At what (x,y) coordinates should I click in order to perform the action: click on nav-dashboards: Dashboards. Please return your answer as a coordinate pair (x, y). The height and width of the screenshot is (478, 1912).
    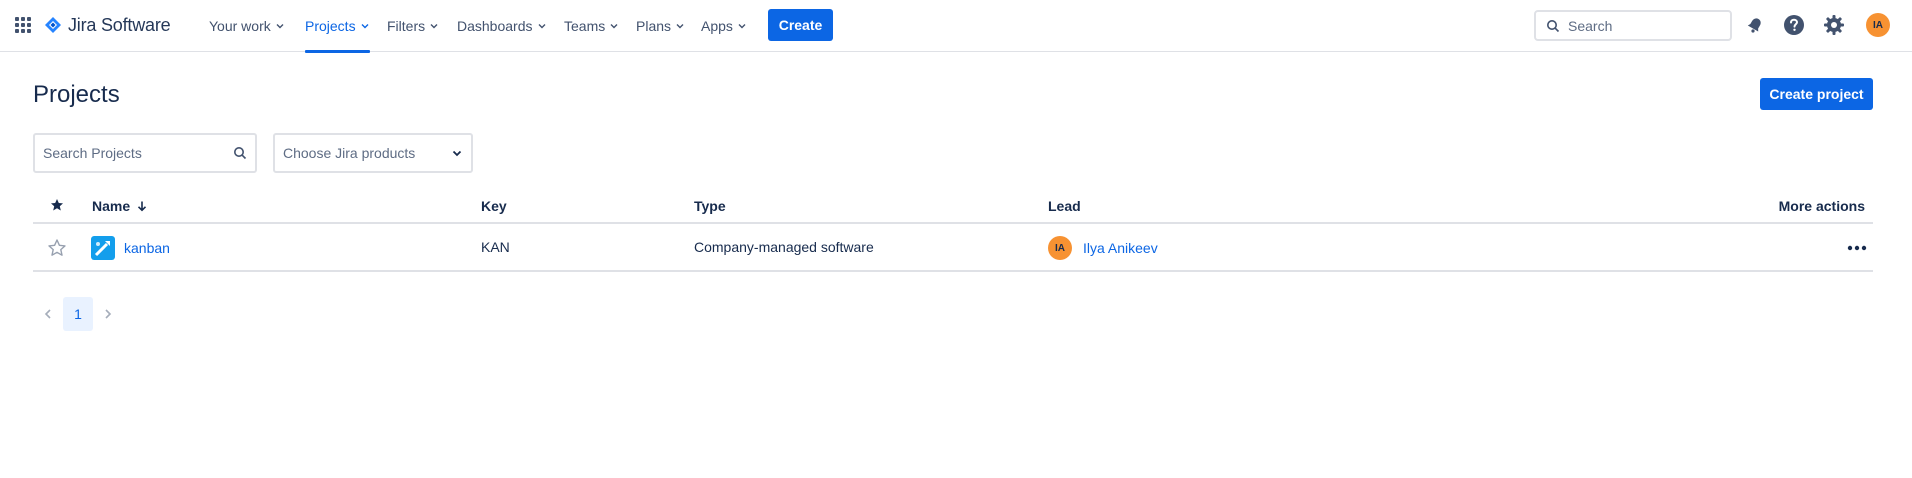
    Looking at the image, I should click on (502, 26).